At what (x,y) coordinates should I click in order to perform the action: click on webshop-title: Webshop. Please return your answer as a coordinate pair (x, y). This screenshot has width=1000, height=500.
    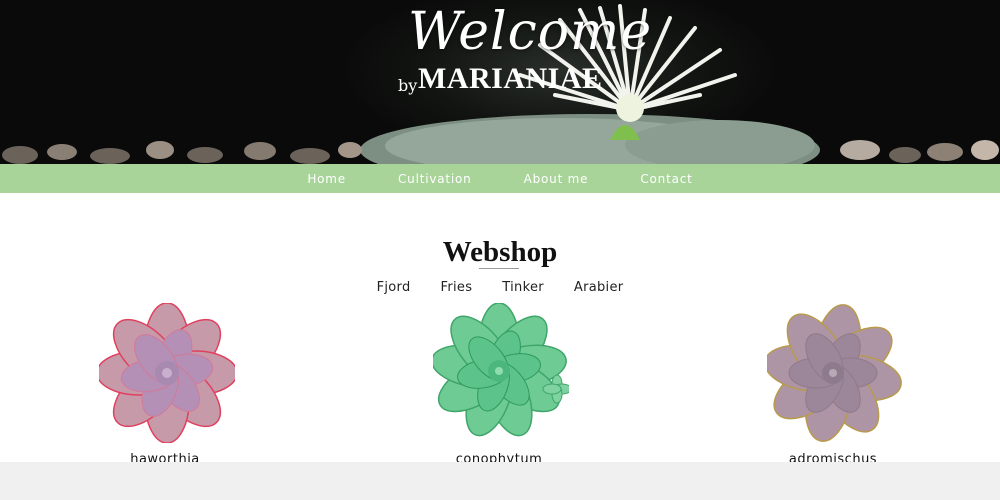
    Looking at the image, I should click on (500, 252).